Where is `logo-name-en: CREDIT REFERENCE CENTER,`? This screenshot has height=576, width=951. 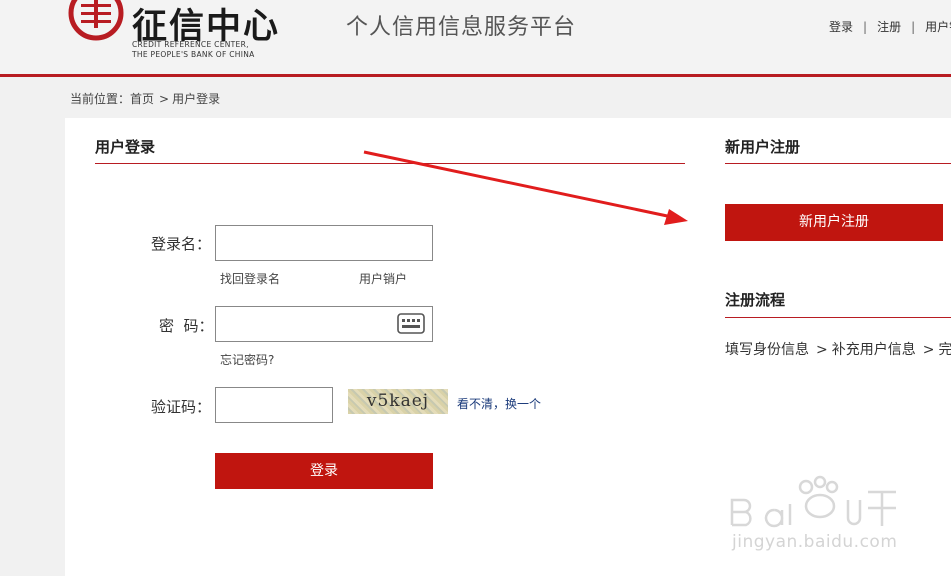
logo-name-en: CREDIT REFERENCE CENTER, is located at coordinates (190, 44).